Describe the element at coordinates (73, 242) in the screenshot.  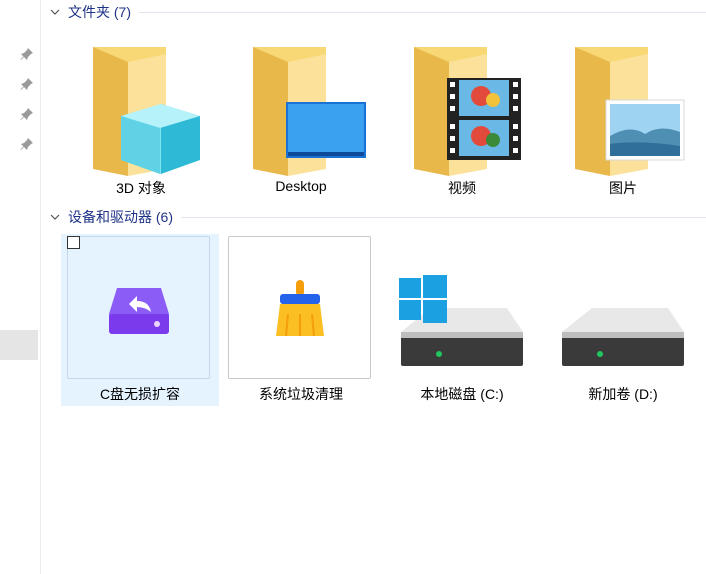
I see `selection-checkbox` at that location.